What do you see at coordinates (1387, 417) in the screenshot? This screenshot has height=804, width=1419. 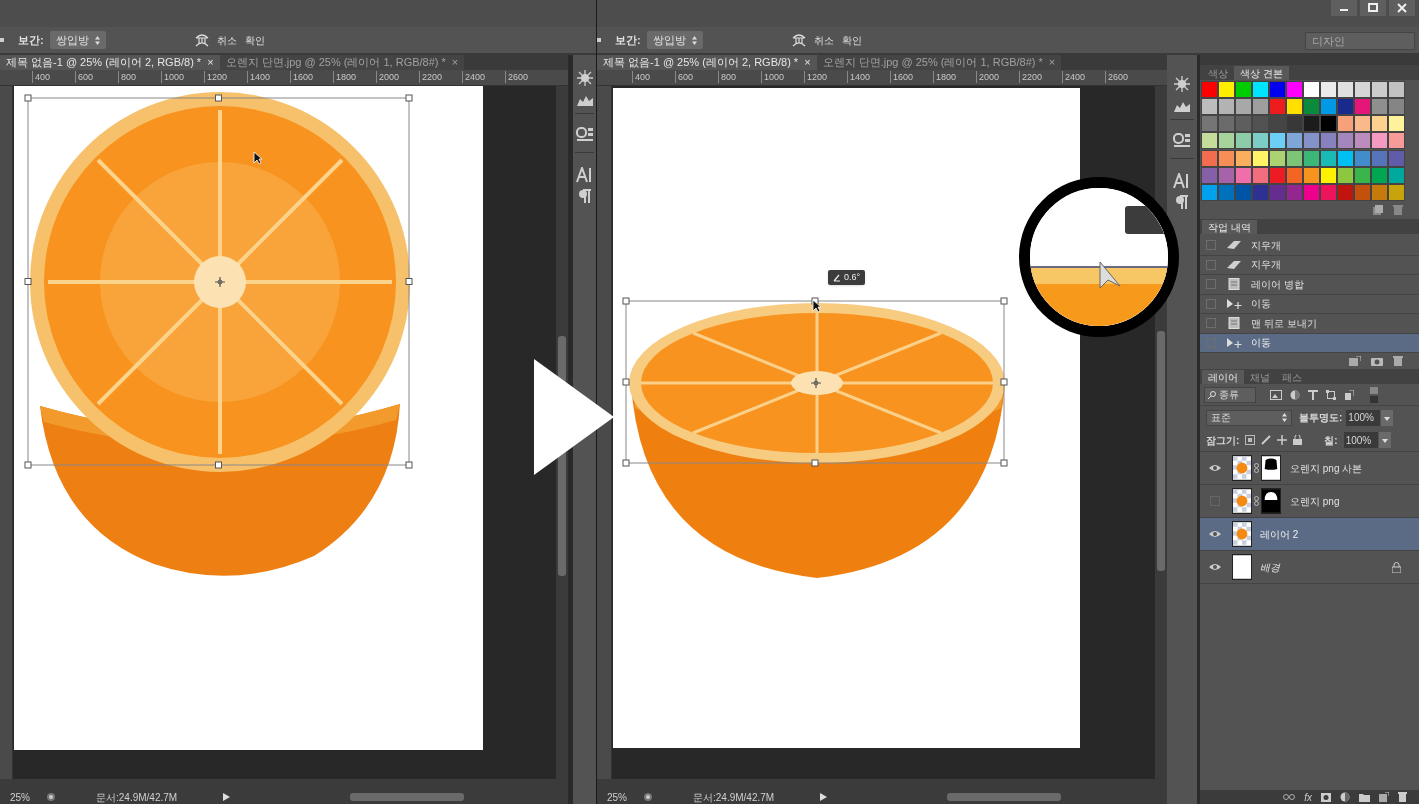 I see `dropdown-icon` at bounding box center [1387, 417].